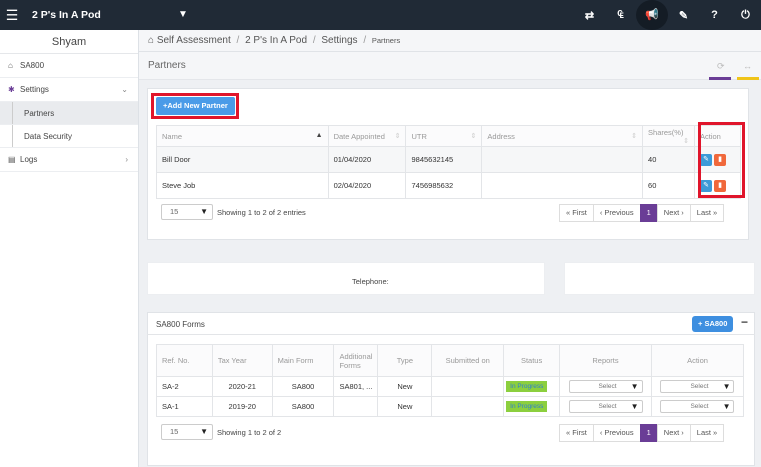 This screenshot has width=761, height=467. What do you see at coordinates (184, 360) in the screenshot?
I see `column-header: Ref. No.` at bounding box center [184, 360].